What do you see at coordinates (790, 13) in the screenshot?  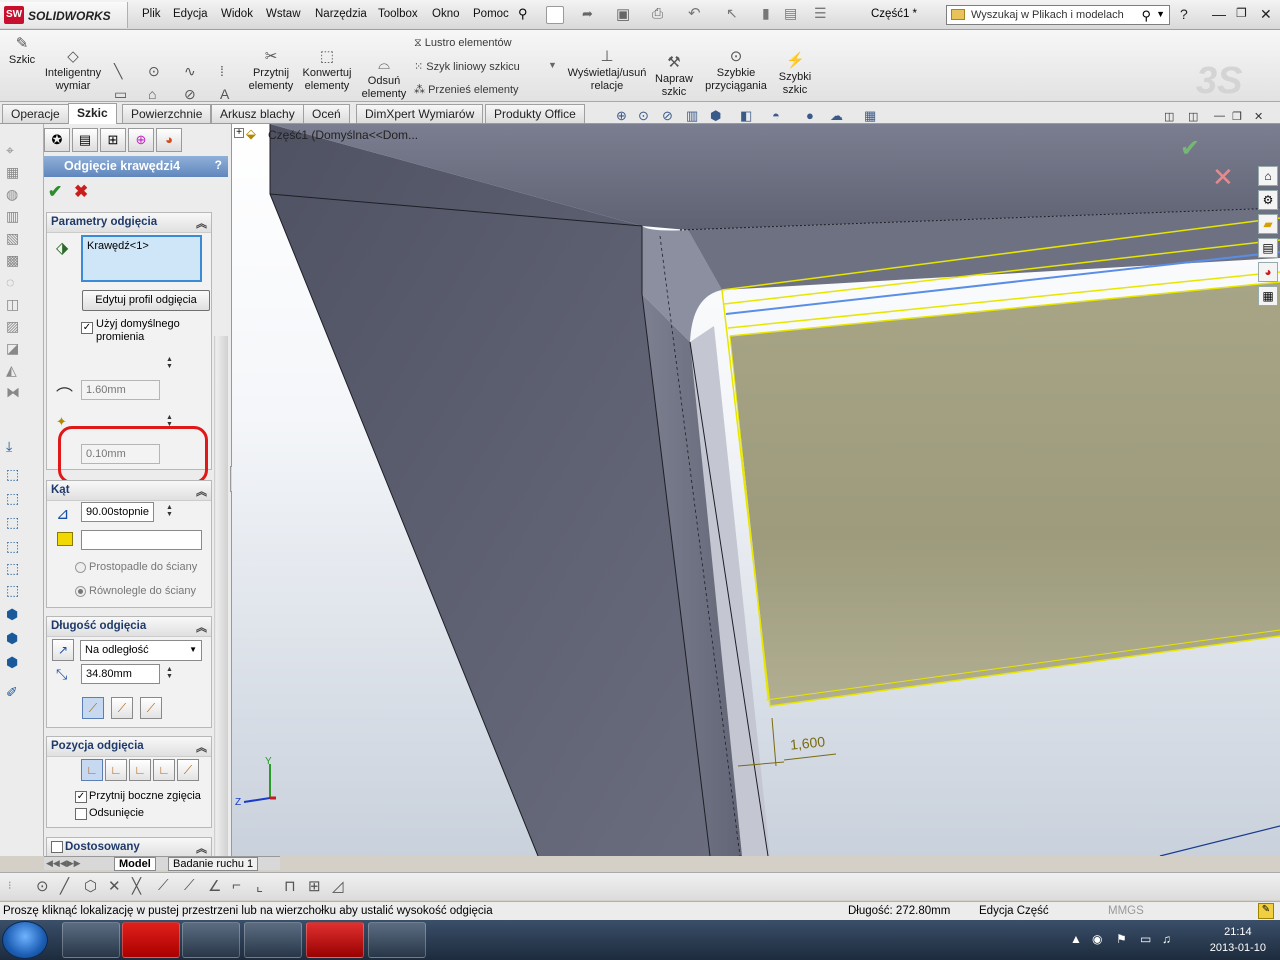 I see `file-properties-icon: ▤` at bounding box center [790, 13].